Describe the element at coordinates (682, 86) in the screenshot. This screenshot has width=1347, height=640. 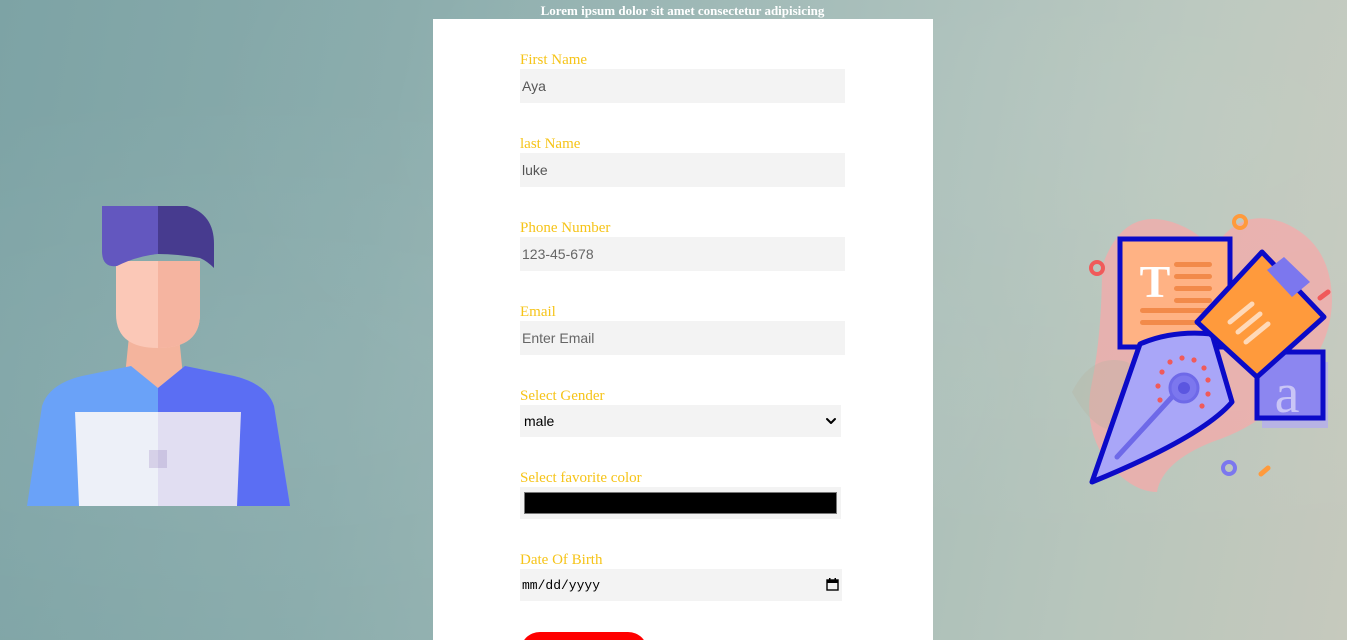
I see `first-name-input` at that location.